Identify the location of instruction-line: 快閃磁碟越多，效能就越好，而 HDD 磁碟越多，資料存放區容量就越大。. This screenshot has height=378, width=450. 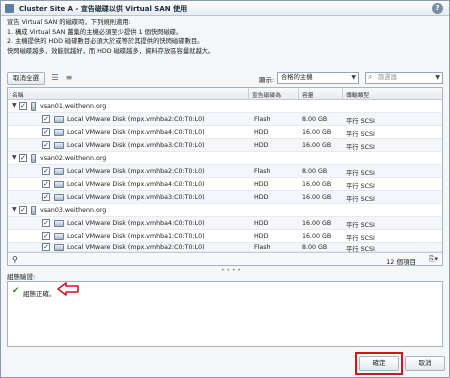
(111, 51).